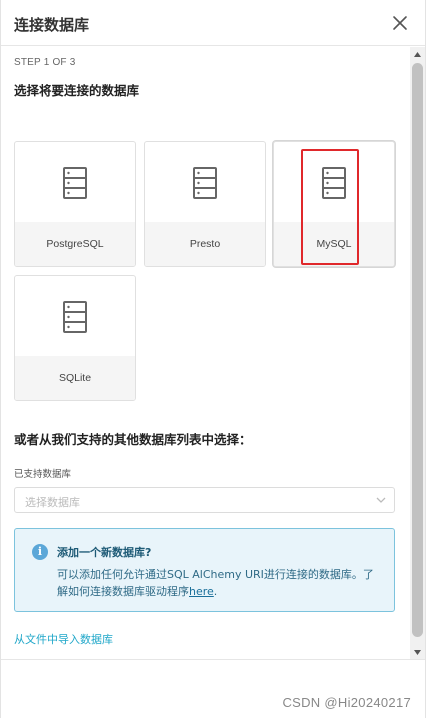 The width and height of the screenshot is (426, 718). I want to click on database-card-sqlite: SQLite, so click(75, 338).